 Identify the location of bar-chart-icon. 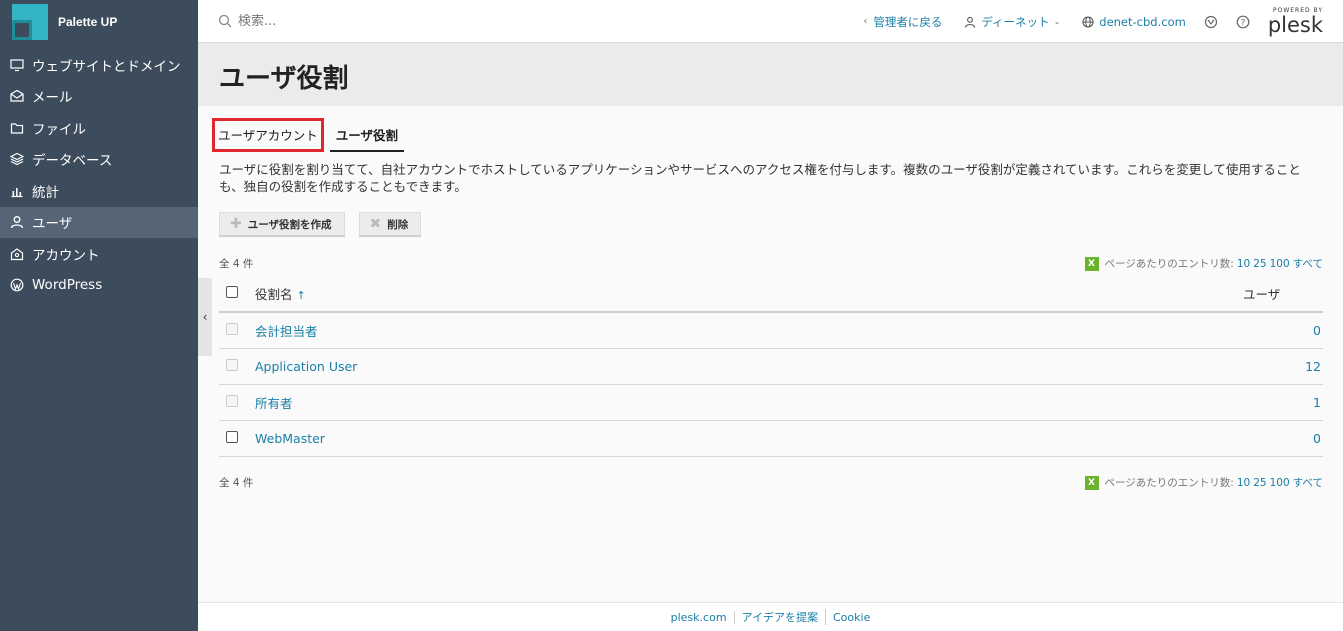
(17, 191).